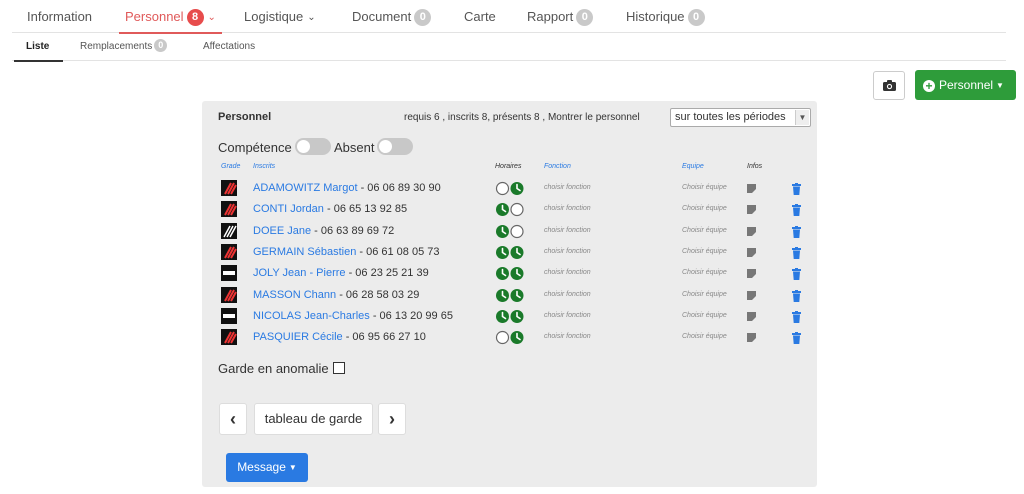  Describe the element at coordinates (508, 166) in the screenshot. I see `header-horaires: Horaires` at that location.